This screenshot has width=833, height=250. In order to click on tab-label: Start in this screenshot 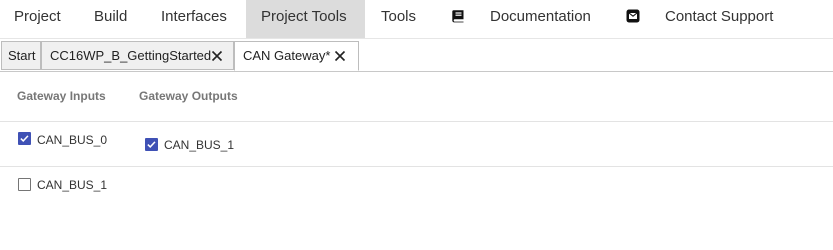, I will do `click(22, 55)`.